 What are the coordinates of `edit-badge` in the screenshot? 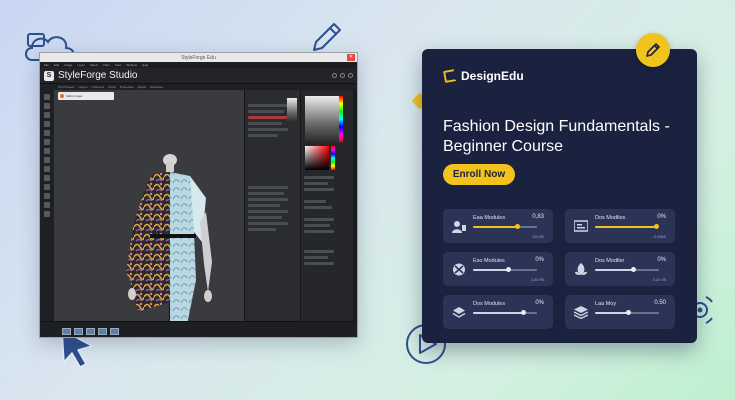 It's located at (653, 50).